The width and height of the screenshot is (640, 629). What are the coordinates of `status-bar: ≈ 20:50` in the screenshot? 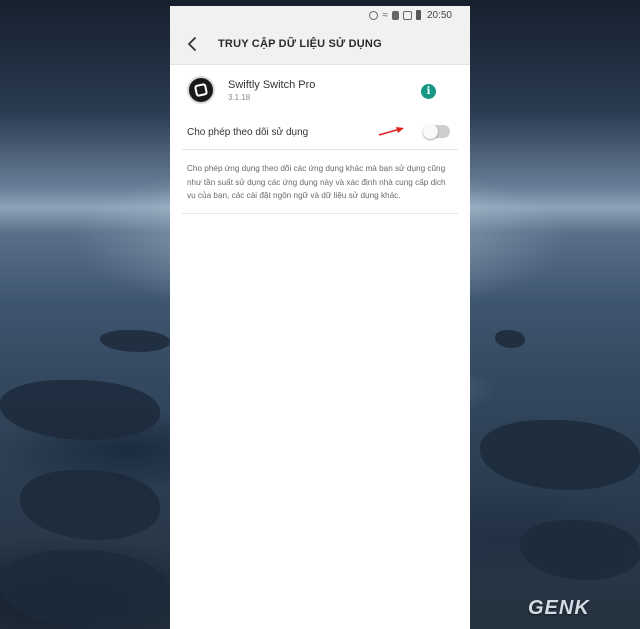 It's located at (320, 15).